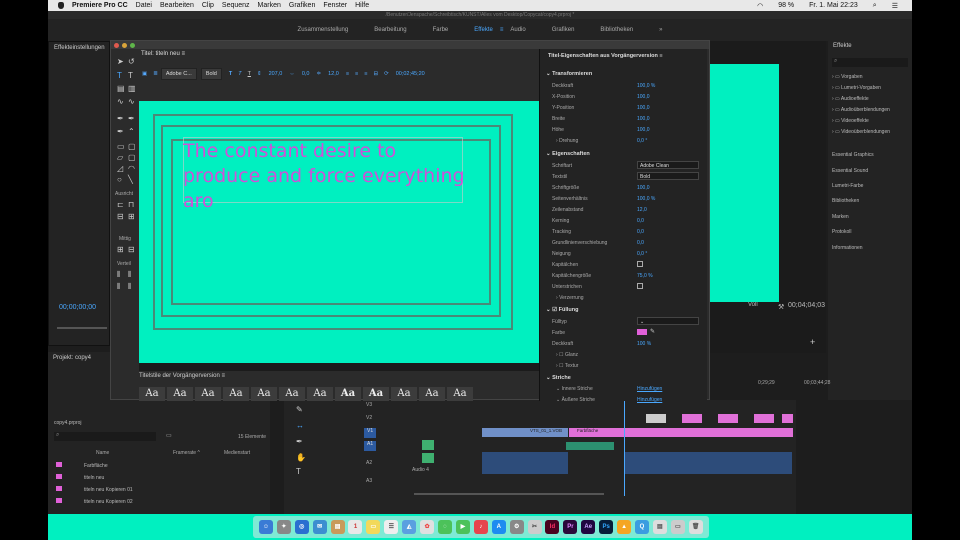  I want to click on kapitaelchen-checkbox, so click(640, 264).